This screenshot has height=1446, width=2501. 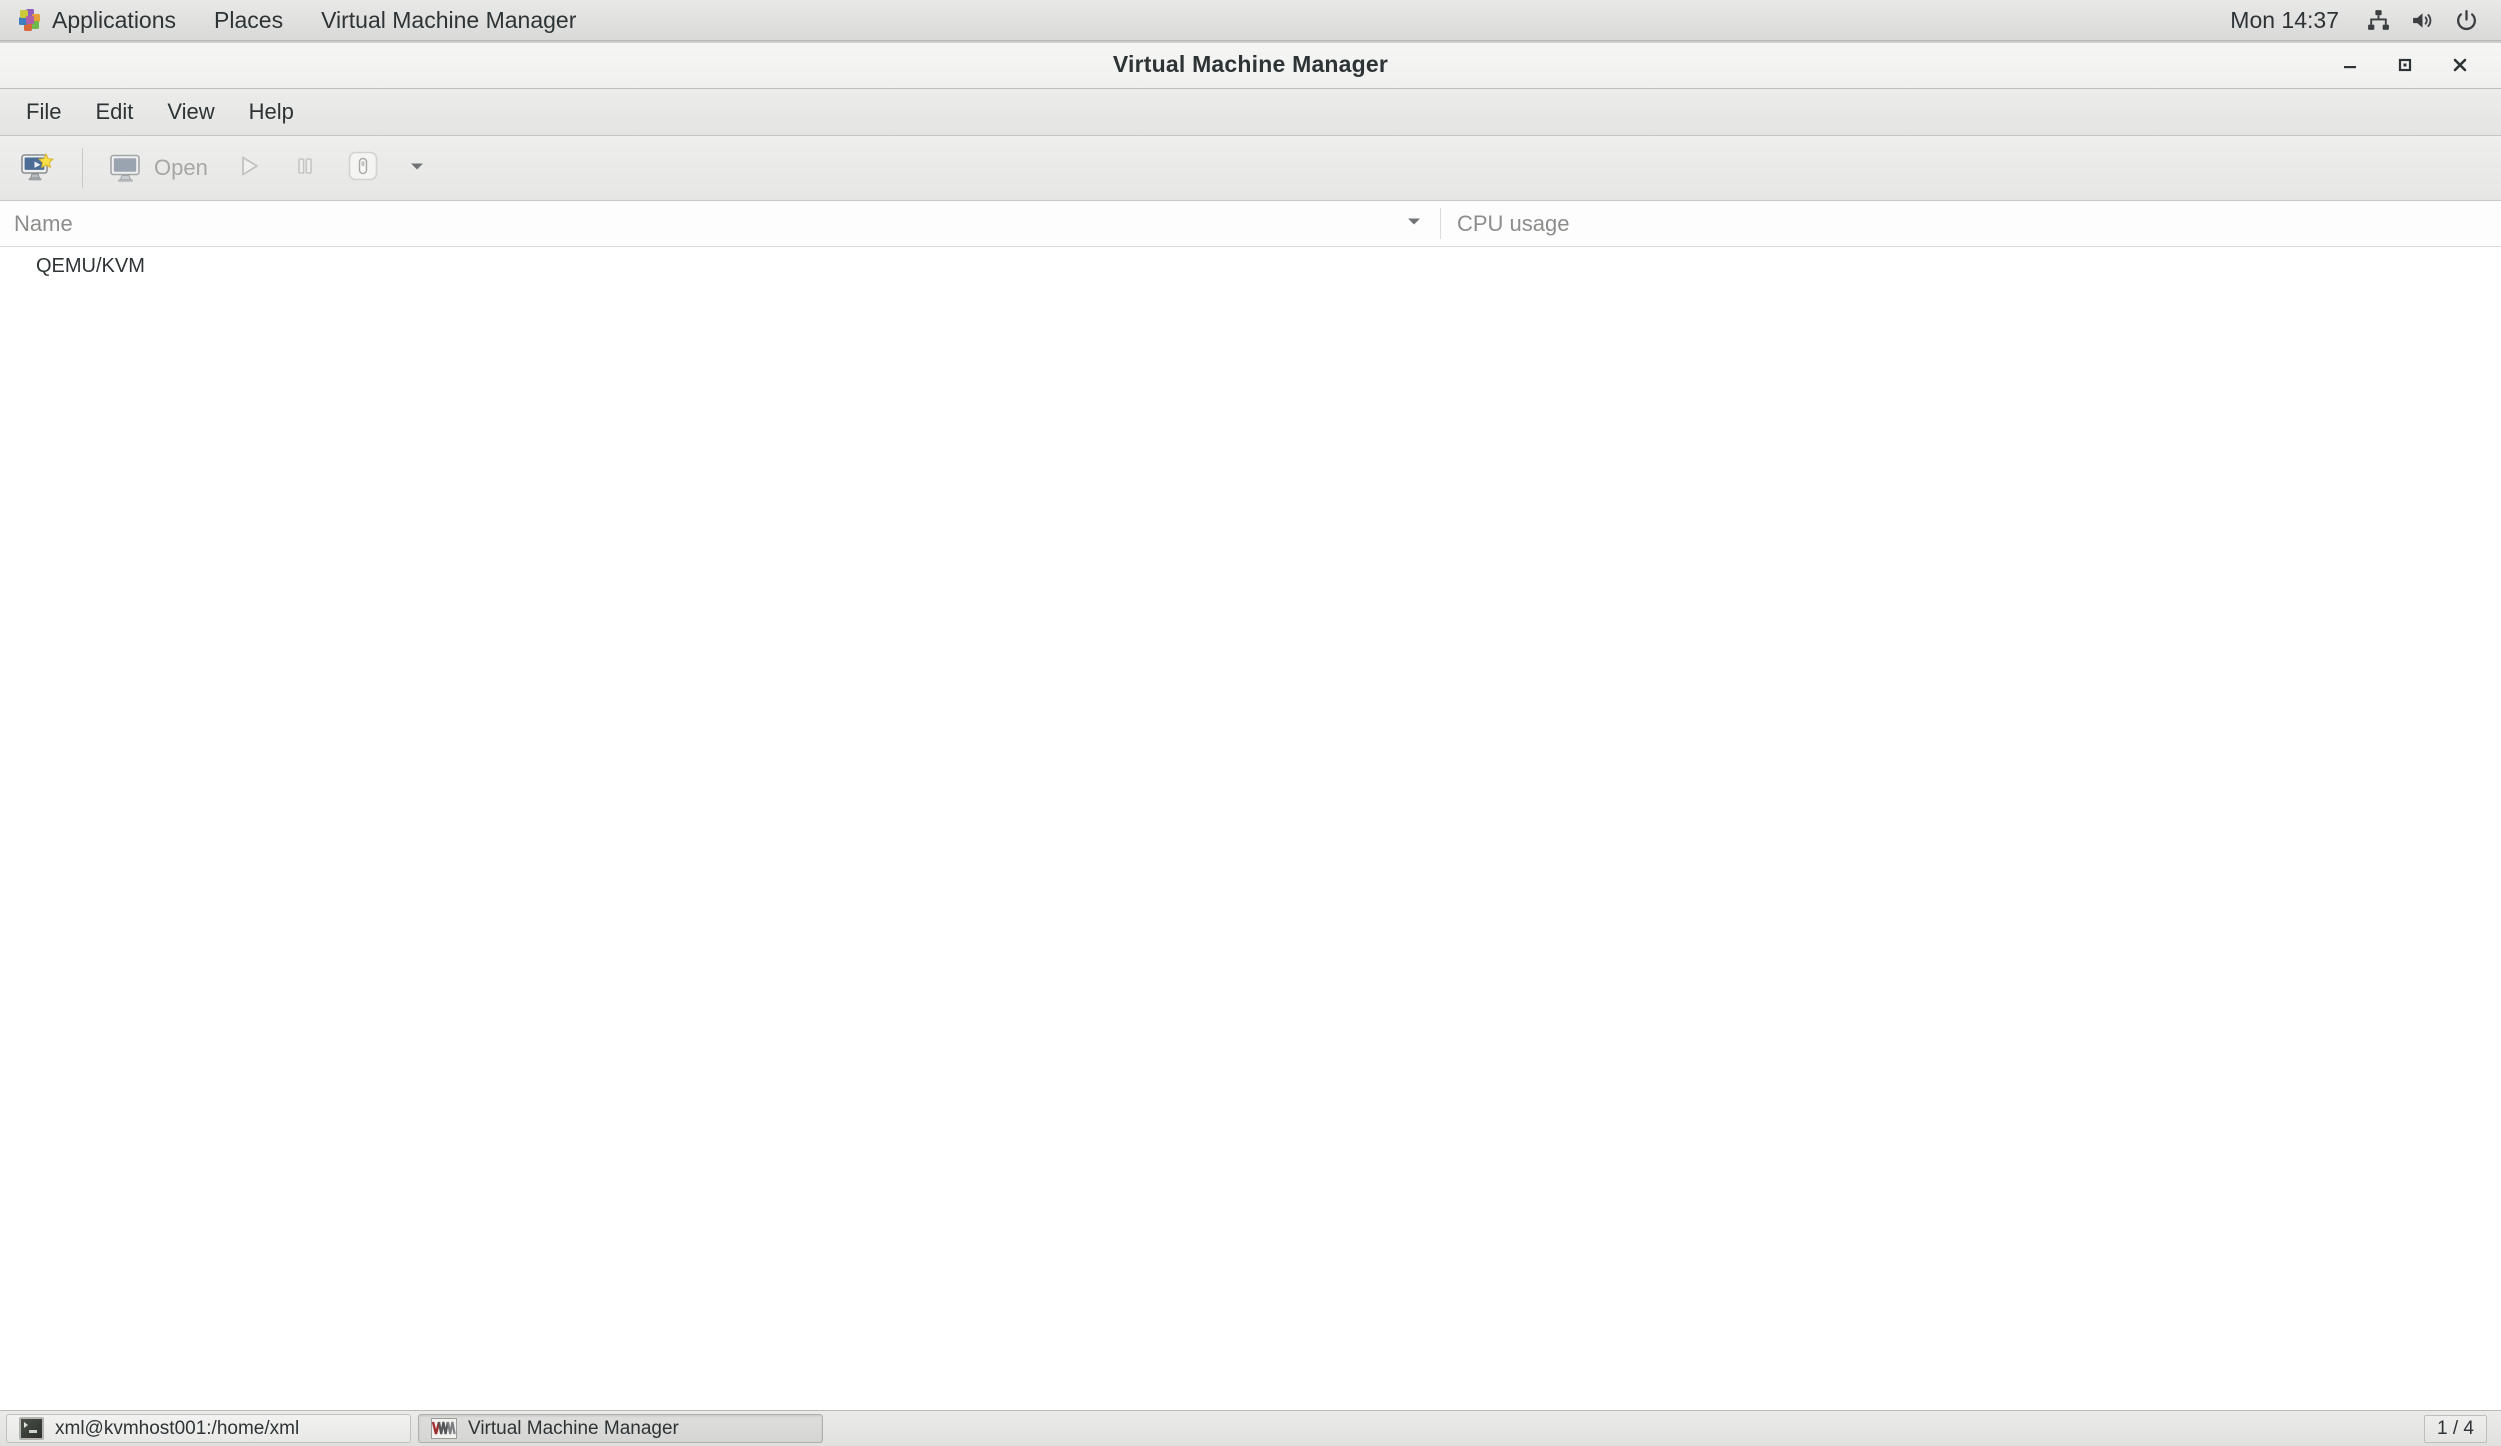 I want to click on sort-descending-icon, so click(x=1414, y=223).